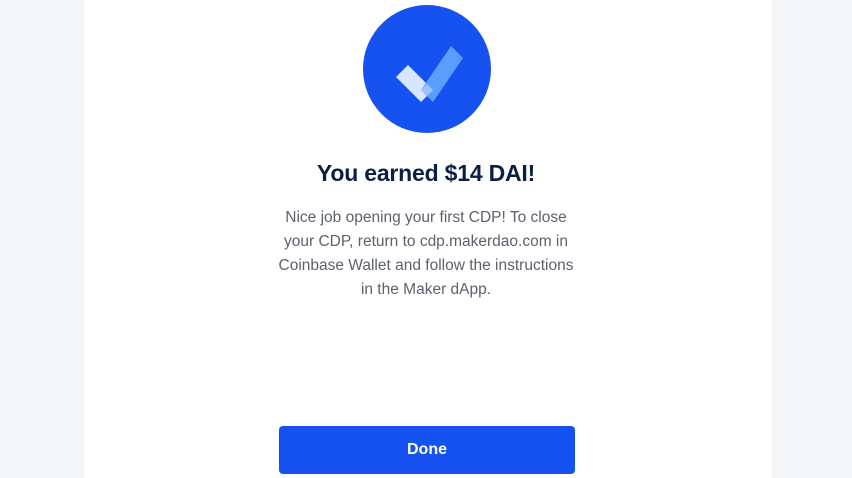 The height and width of the screenshot is (478, 852). Describe the element at coordinates (427, 450) in the screenshot. I see `done-button: Done` at that location.